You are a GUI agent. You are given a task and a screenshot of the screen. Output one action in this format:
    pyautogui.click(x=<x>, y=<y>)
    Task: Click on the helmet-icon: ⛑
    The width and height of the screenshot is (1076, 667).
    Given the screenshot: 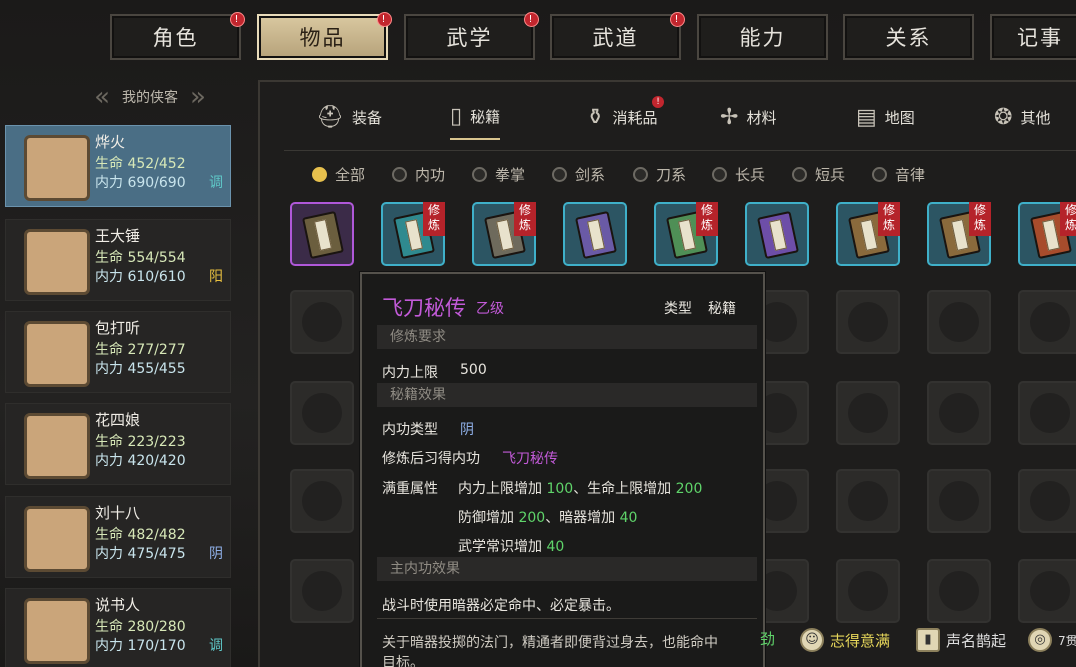 What is the action you would take?
    pyautogui.click(x=330, y=117)
    